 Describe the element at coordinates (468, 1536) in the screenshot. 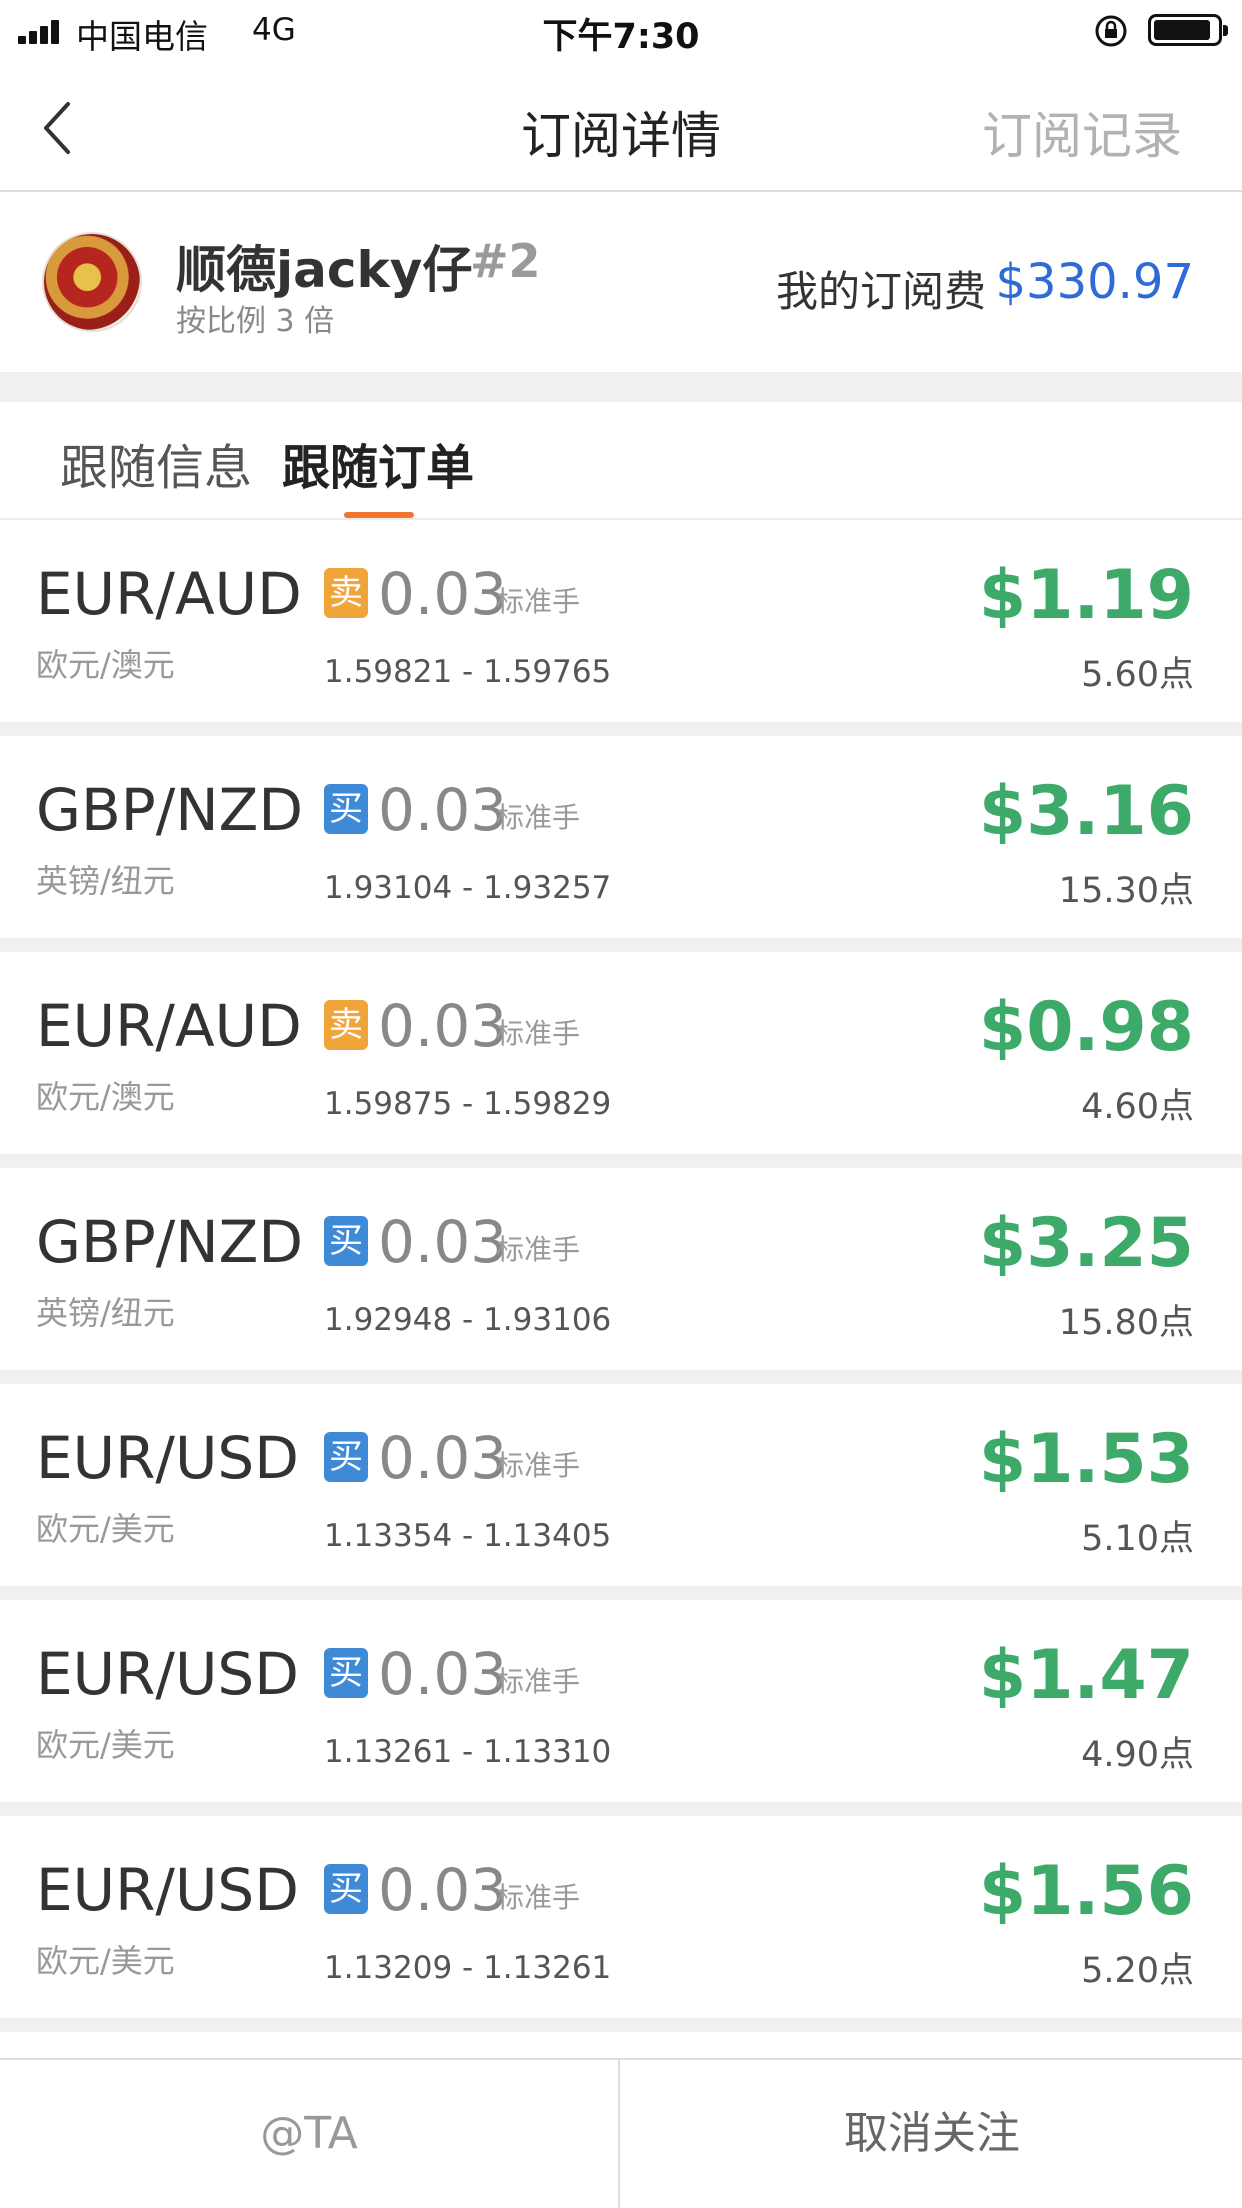

I see `price-range: 1.13354 - 1.13405` at that location.